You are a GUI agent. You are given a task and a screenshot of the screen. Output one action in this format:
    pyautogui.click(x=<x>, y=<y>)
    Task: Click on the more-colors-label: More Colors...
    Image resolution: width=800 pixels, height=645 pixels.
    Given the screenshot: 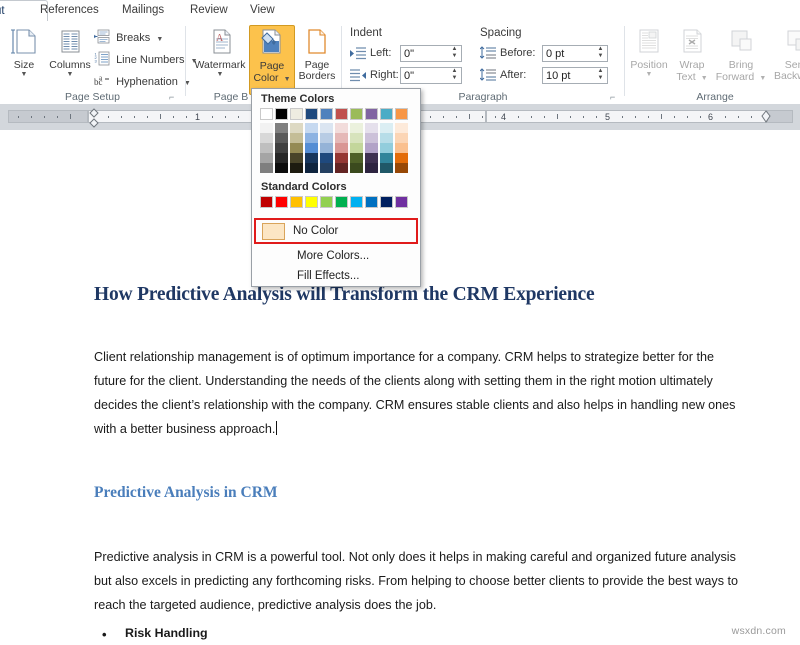 What is the action you would take?
    pyautogui.click(x=333, y=256)
    